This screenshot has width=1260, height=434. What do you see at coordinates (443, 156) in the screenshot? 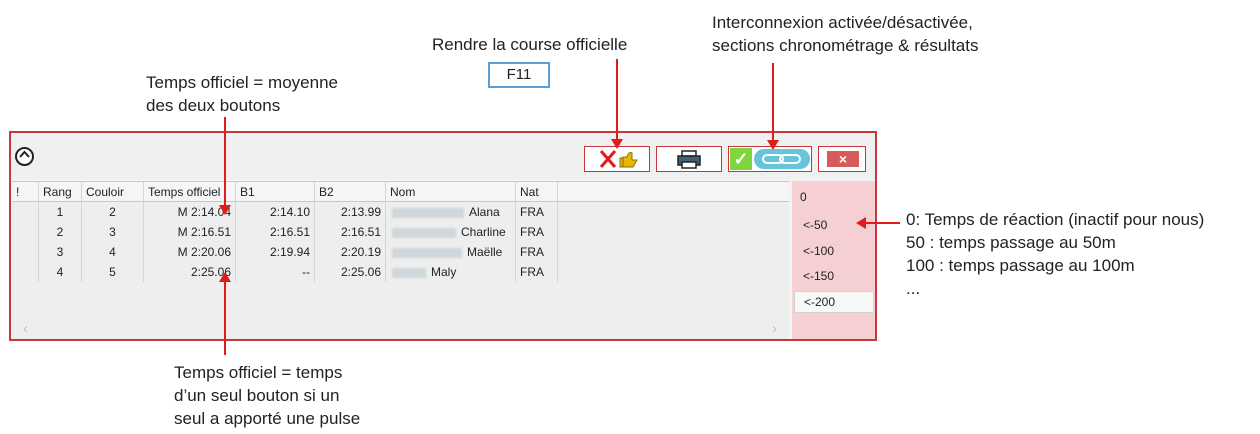
I see `toolbar: ✓ ×` at bounding box center [443, 156].